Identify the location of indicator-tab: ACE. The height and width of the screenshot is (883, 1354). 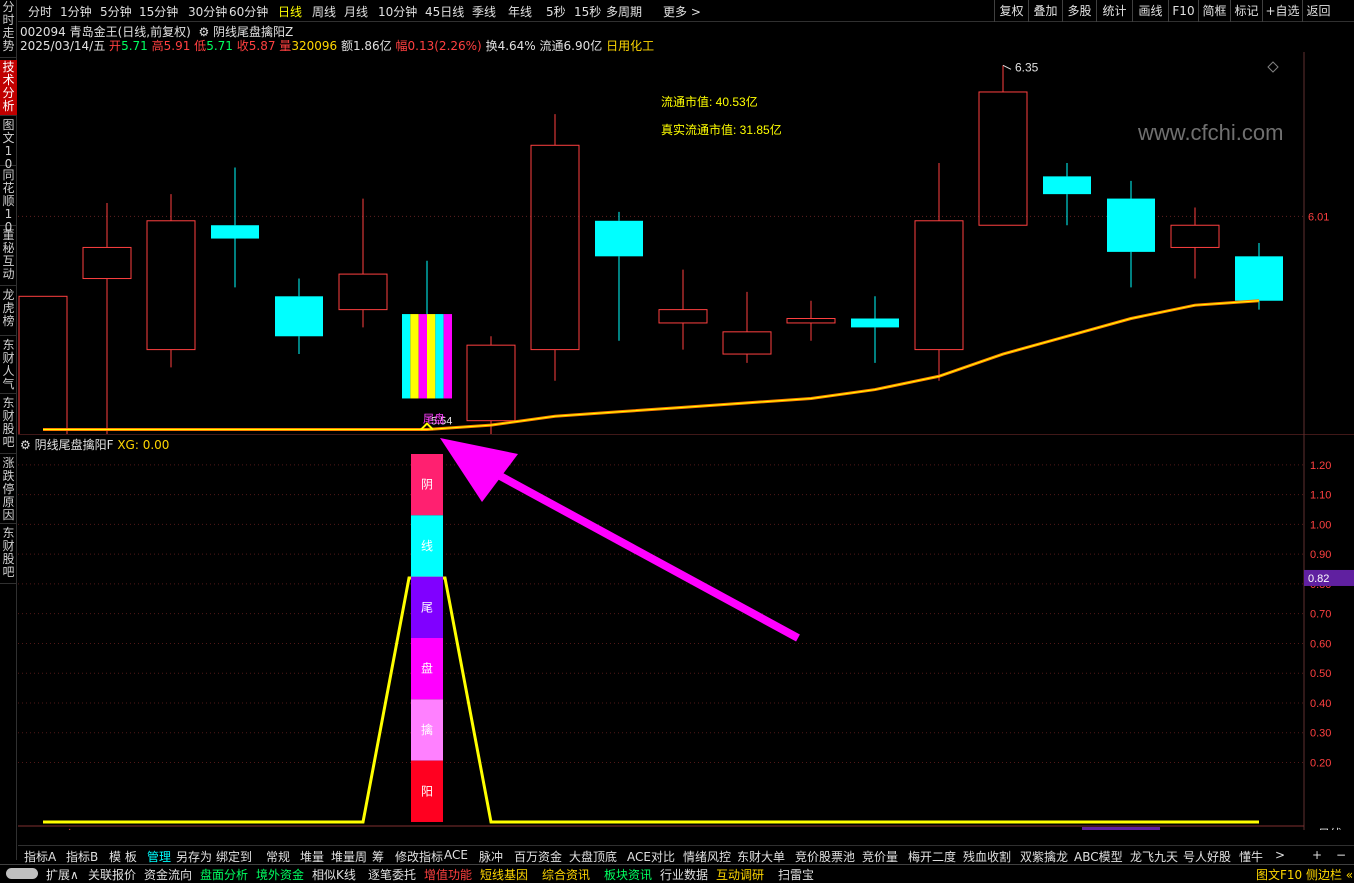
(456, 855).